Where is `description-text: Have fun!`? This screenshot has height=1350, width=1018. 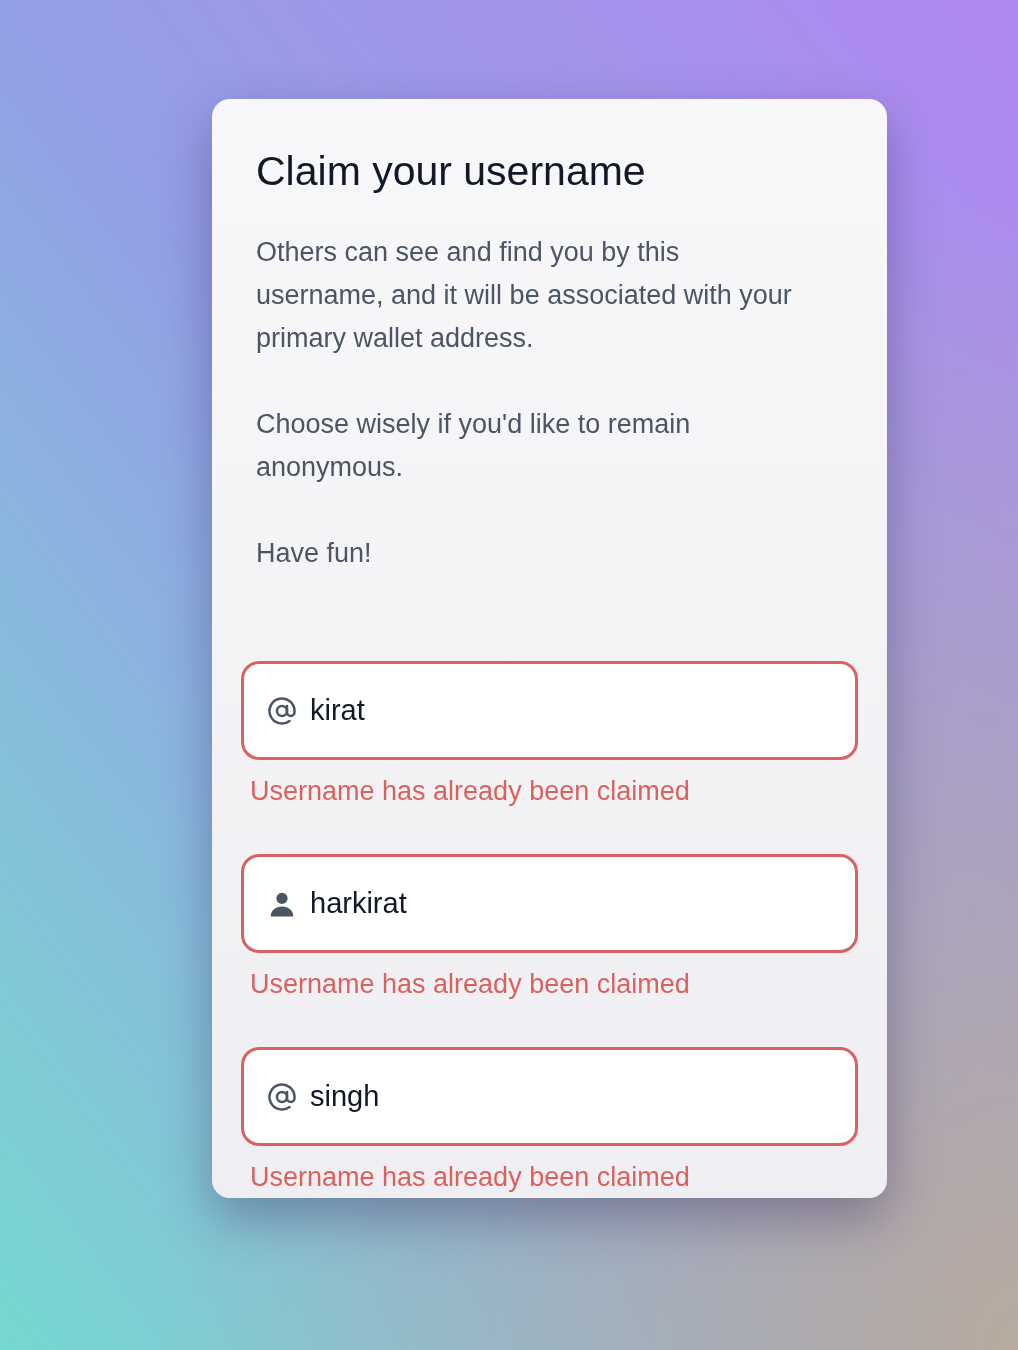
description-text: Have fun! is located at coordinates (314, 553).